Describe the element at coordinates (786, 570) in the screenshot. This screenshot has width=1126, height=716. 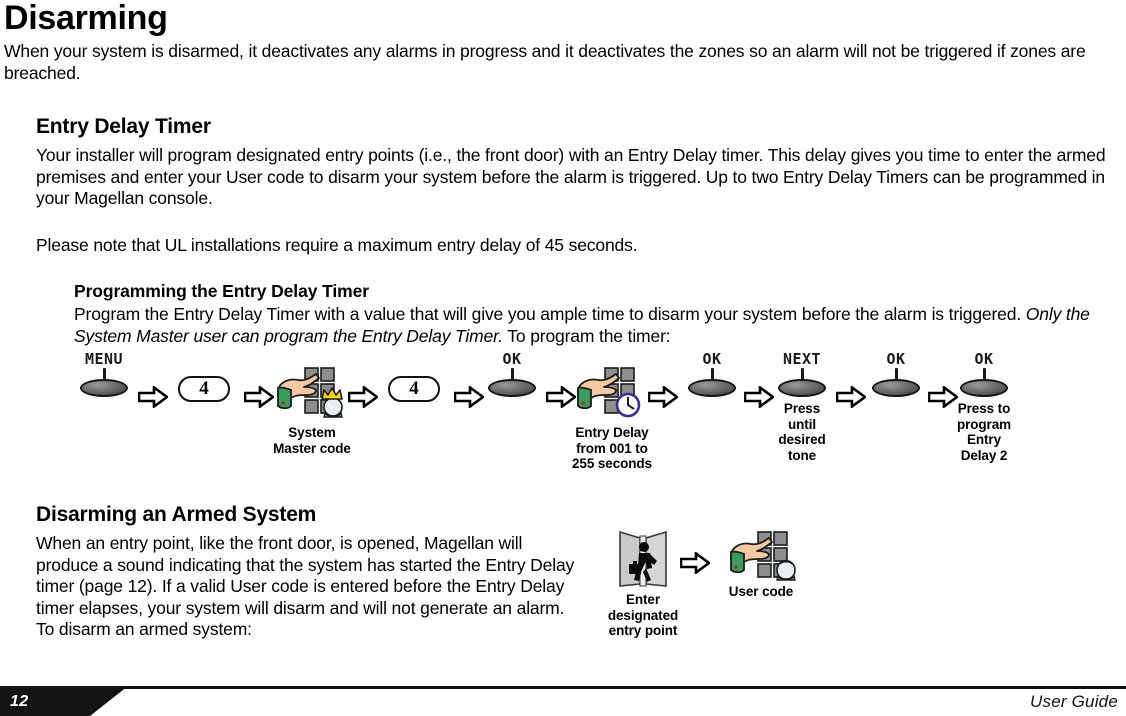
I see `head-icon` at that location.